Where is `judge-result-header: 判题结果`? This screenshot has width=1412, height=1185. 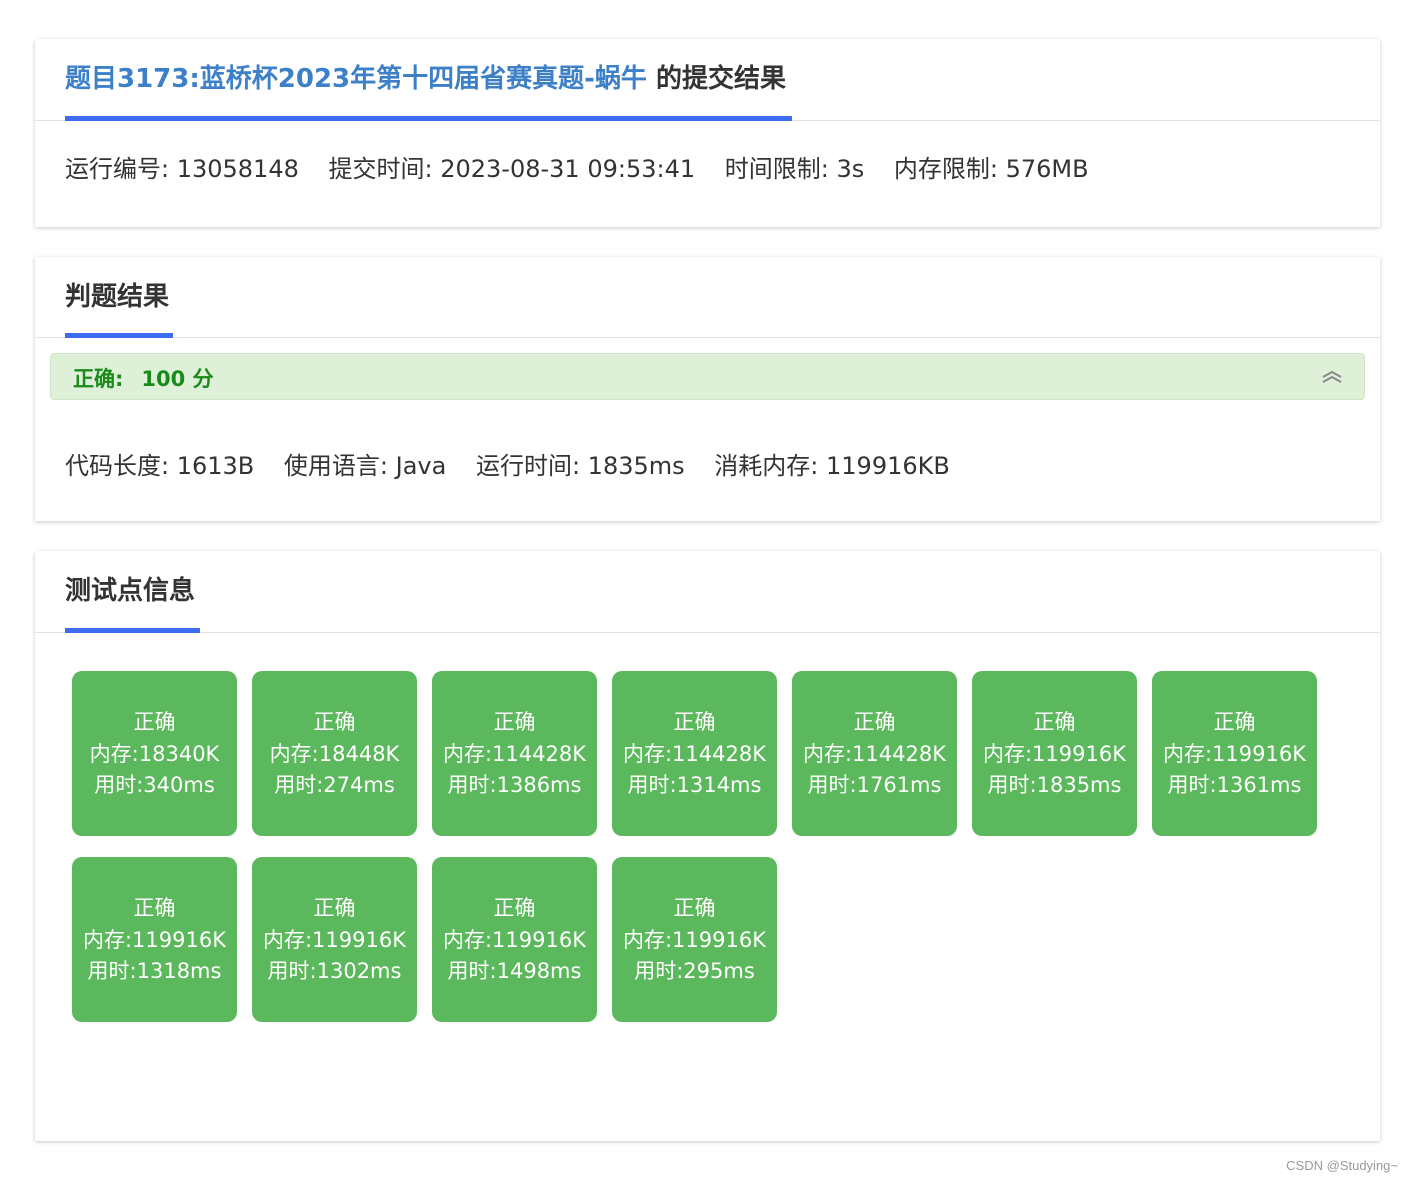 judge-result-header: 判题结果 is located at coordinates (707, 297).